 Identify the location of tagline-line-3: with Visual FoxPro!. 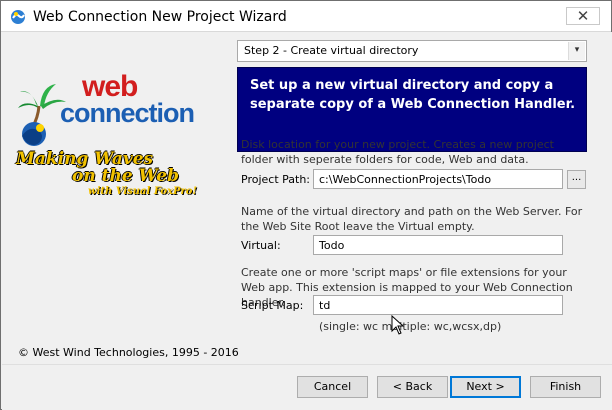
(142, 191).